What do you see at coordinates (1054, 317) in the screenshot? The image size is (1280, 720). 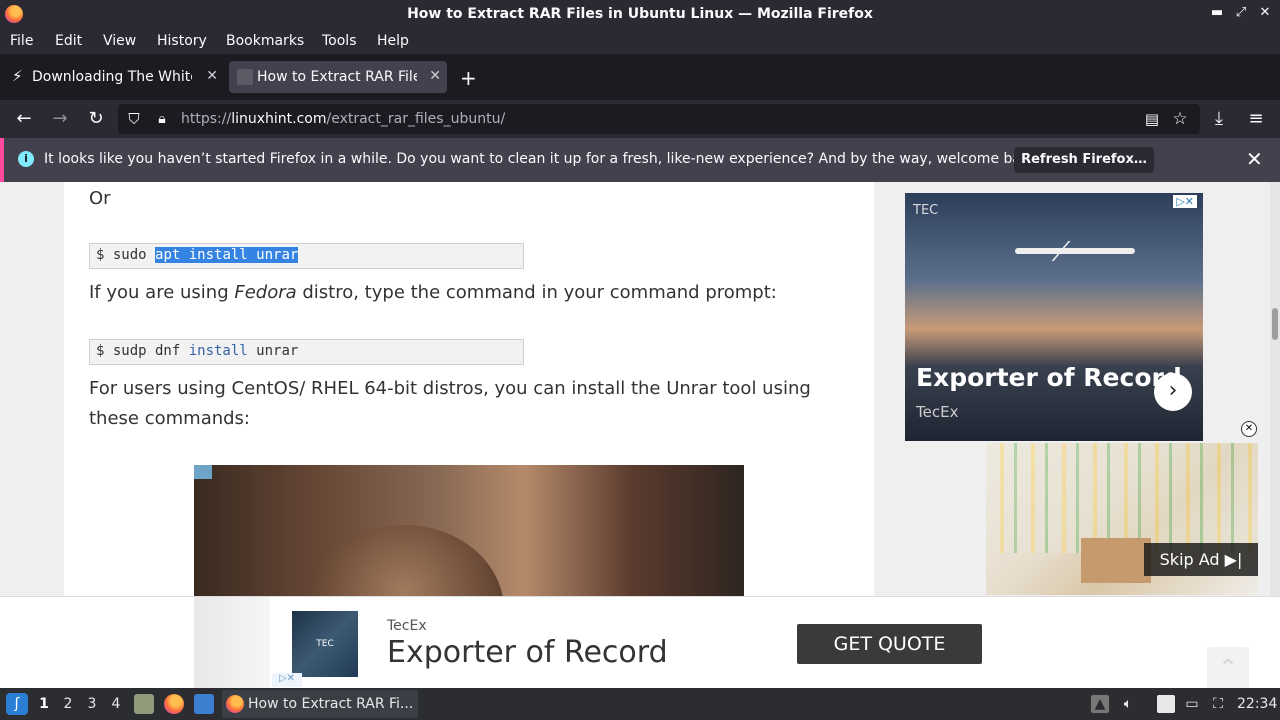 I see `sidebar-ad: TEC ▷✕ Exporter of Record TecEx ›` at bounding box center [1054, 317].